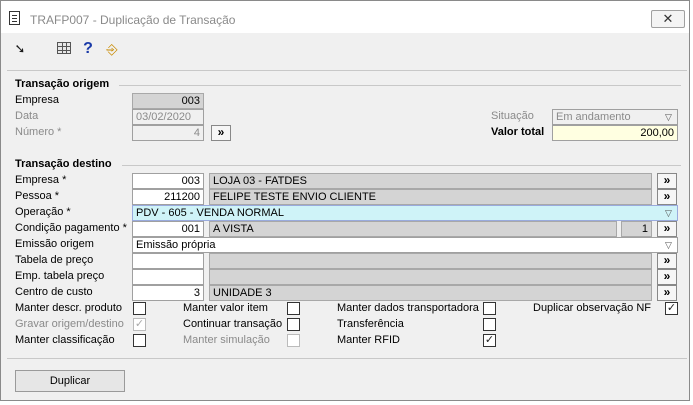 This screenshot has width=693, height=405. Describe the element at coordinates (667, 229) in the screenshot. I see `condicao-lookup-button: »` at that location.